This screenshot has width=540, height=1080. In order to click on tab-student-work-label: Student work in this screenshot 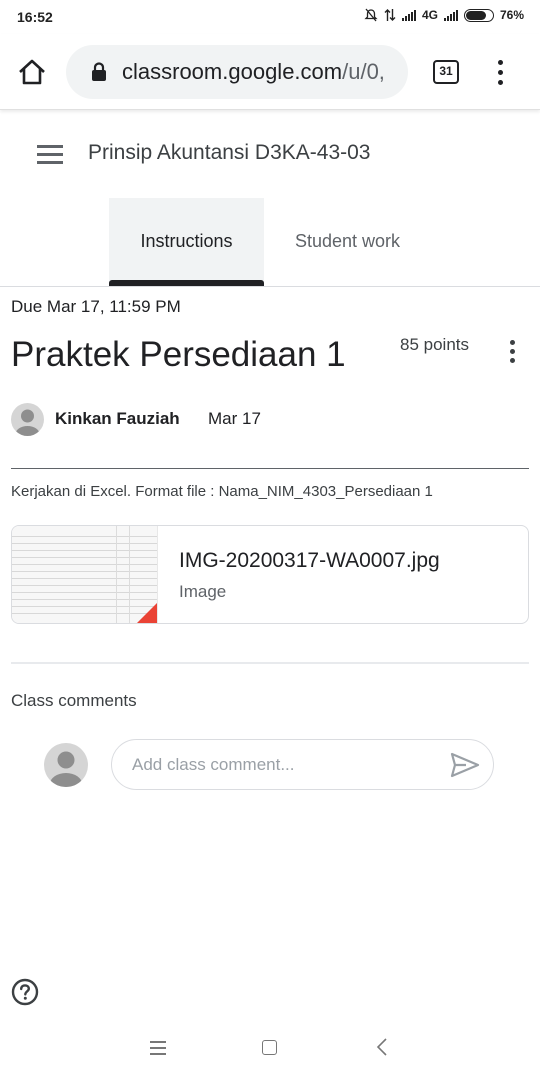, I will do `click(347, 241)`.